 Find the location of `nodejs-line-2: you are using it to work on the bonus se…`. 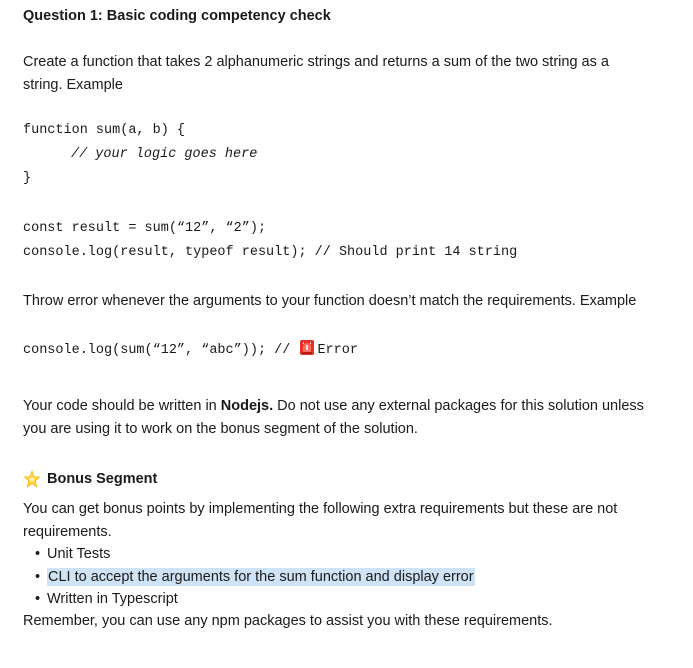

nodejs-line-2: you are using it to work on the bonus se… is located at coordinates (220, 428).